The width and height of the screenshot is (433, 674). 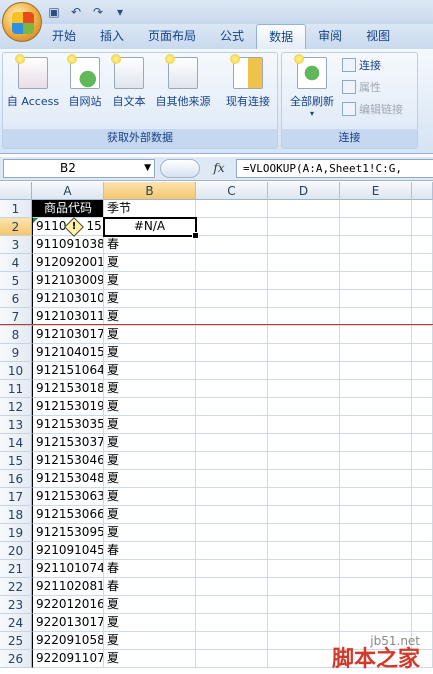 What do you see at coordinates (422, 587) in the screenshot?
I see `cell-f22` at bounding box center [422, 587].